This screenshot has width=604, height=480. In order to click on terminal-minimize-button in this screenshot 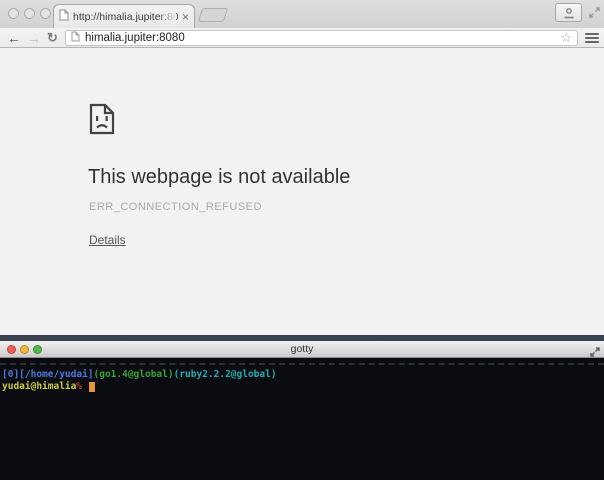, I will do `click(24, 349)`.